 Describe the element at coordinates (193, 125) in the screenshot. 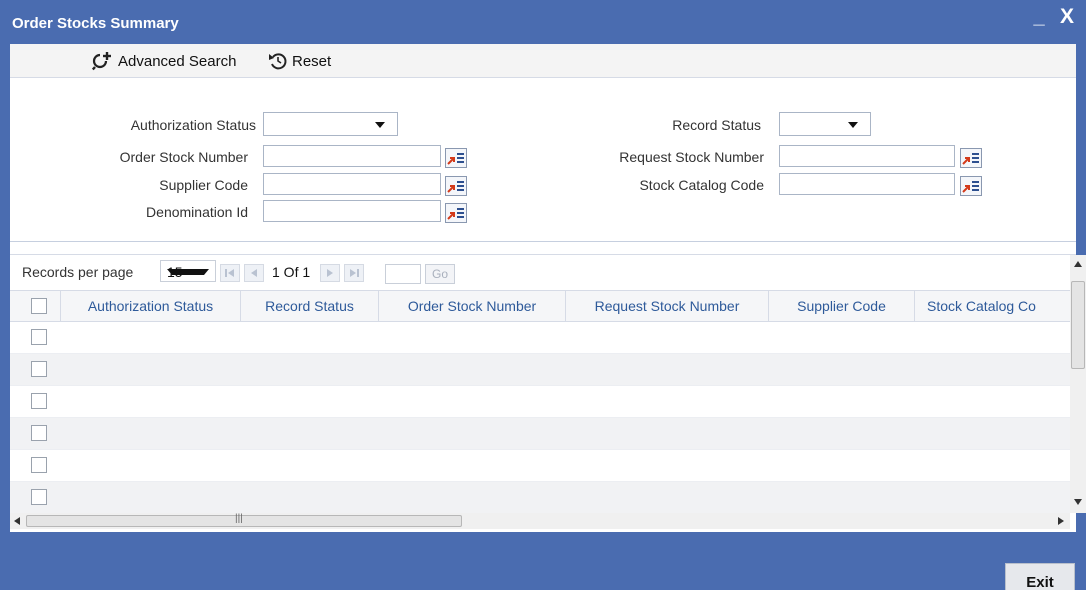

I see `authorization-status-label: Authorization Status` at that location.